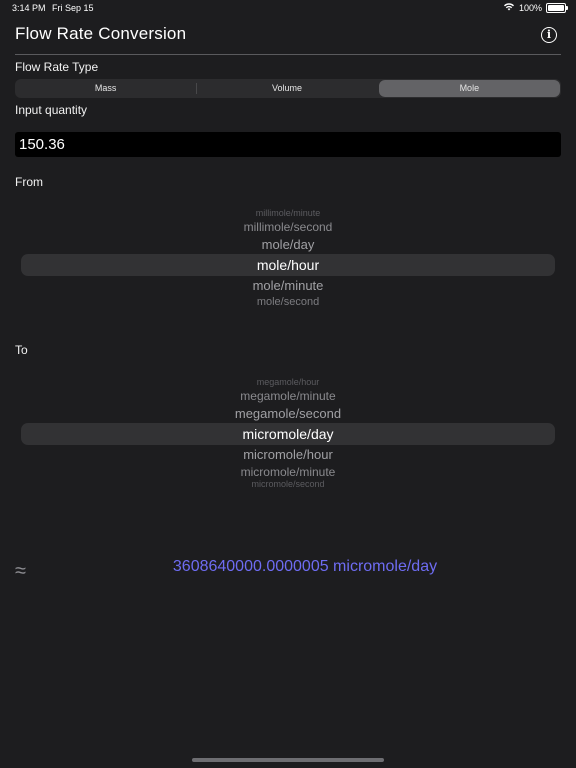  What do you see at coordinates (288, 760) in the screenshot?
I see `home-indicator` at bounding box center [288, 760].